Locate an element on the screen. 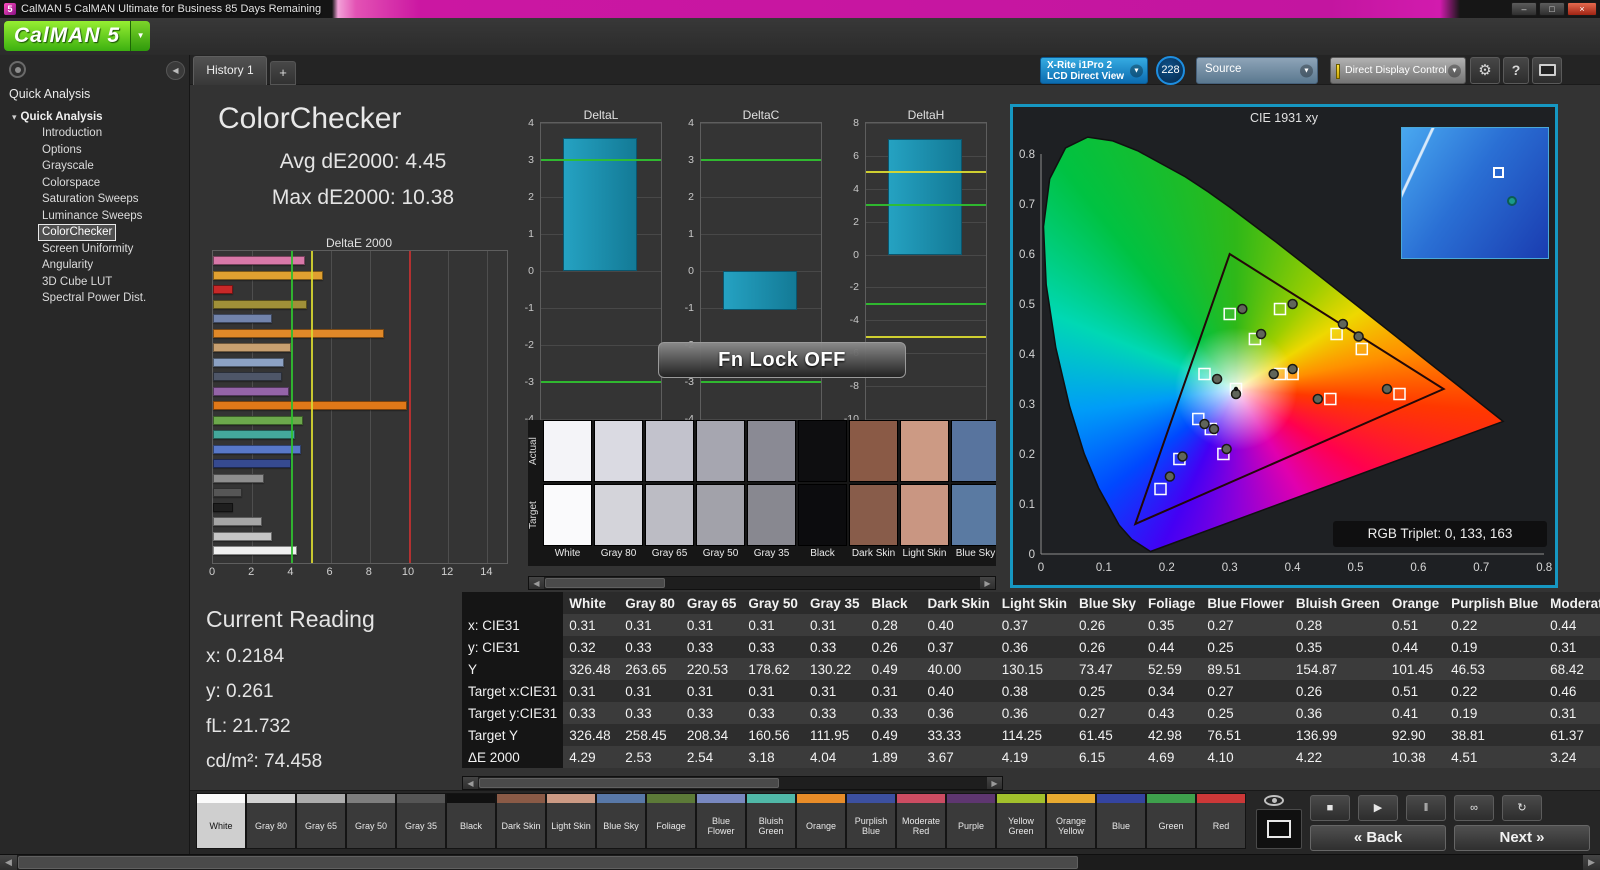 The image size is (1600, 870). pause-button: ‖ is located at coordinates (1426, 808).